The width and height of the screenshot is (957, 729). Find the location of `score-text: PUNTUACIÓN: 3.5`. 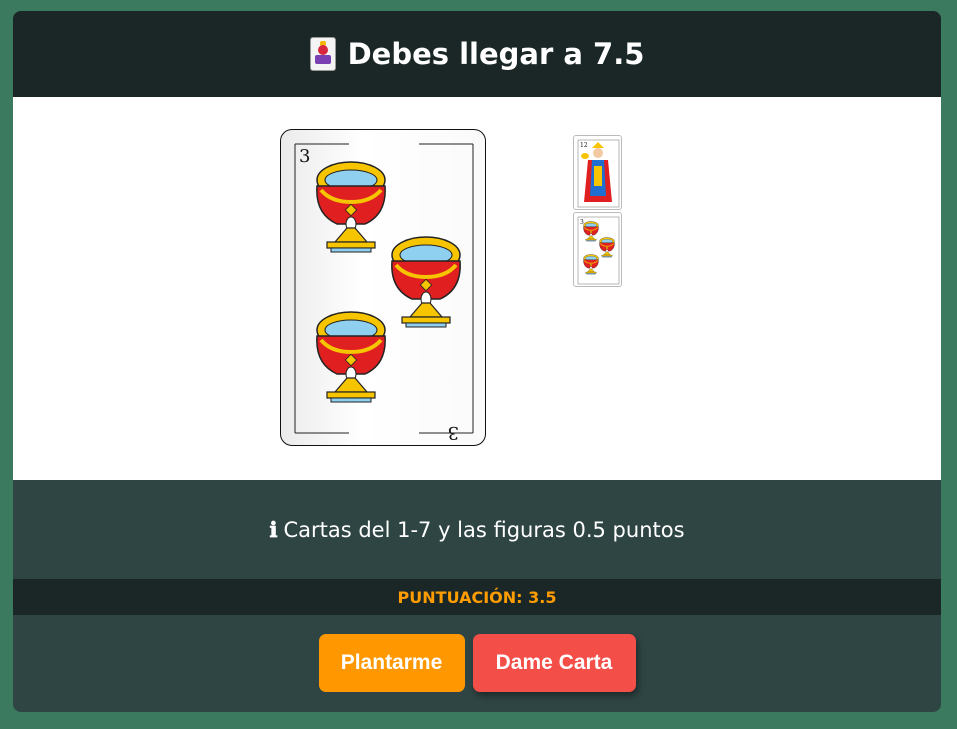

score-text: PUNTUACIÓN: 3.5 is located at coordinates (477, 597).